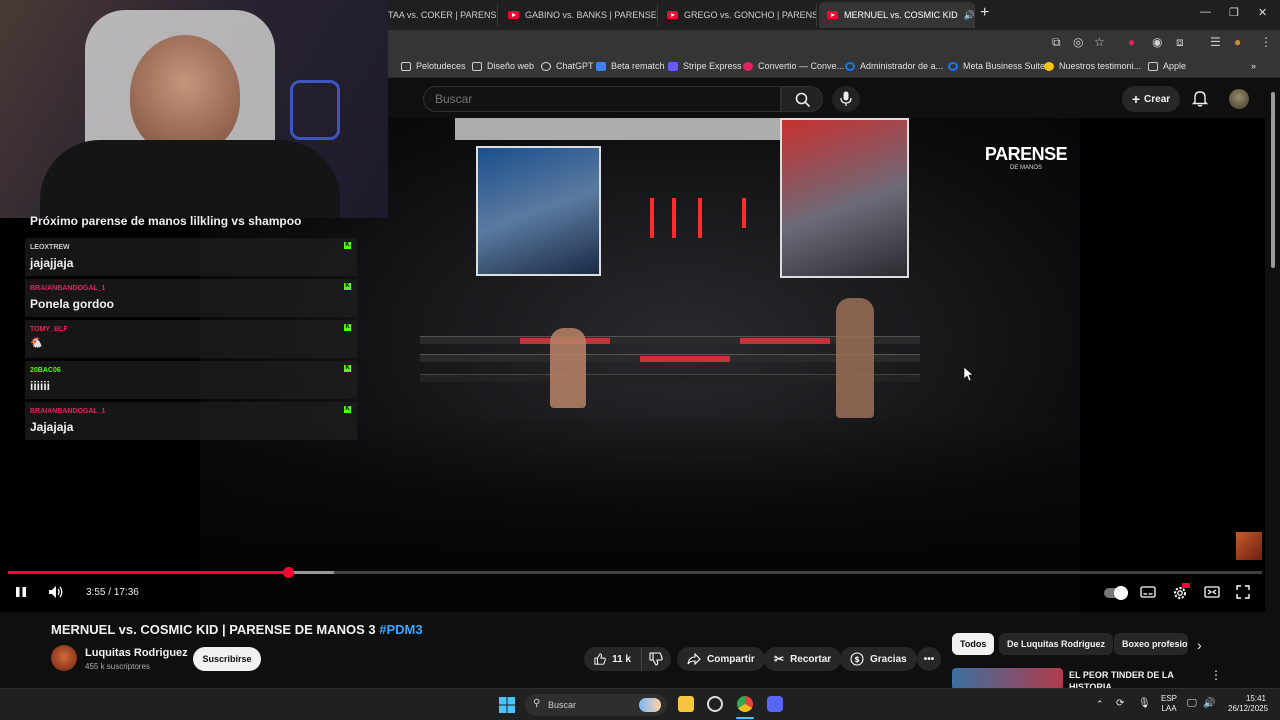 The image size is (1280, 720). I want to click on youtube-favicon-icon, so click(513, 15).